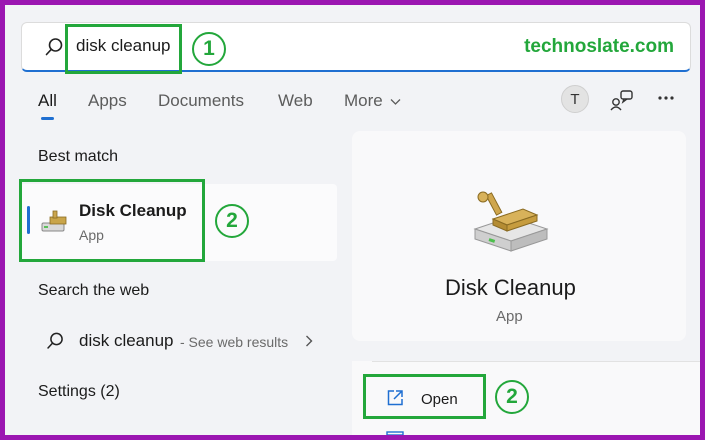 The width and height of the screenshot is (705, 440). I want to click on web-search-result: disk cleanup - See web results, so click(188, 342).